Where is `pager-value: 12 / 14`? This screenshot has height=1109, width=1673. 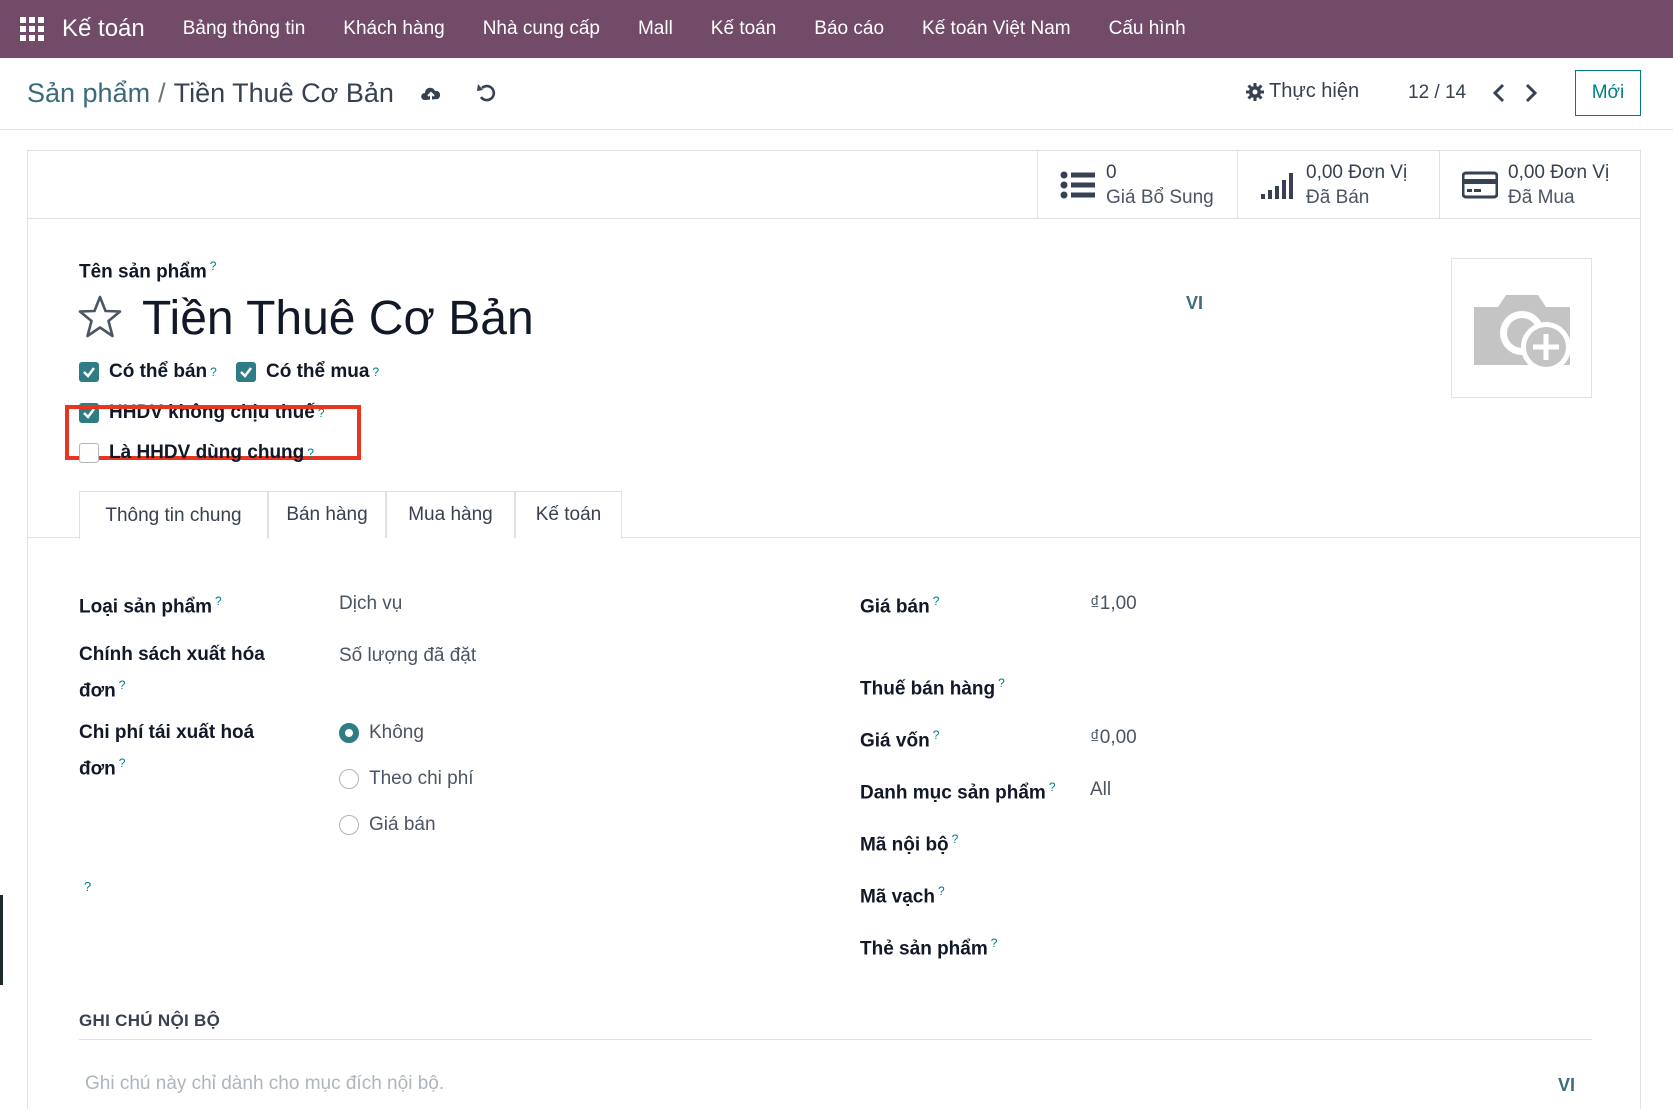 pager-value: 12 / 14 is located at coordinates (1437, 93).